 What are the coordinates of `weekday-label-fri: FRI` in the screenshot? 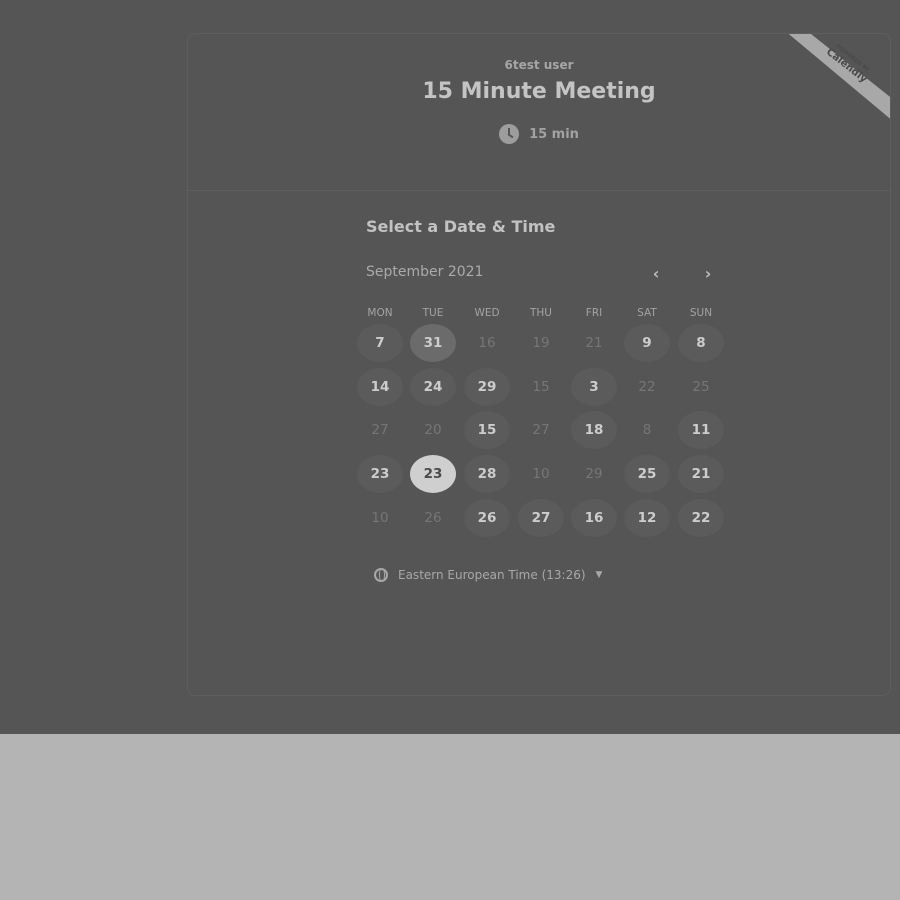 It's located at (594, 313).